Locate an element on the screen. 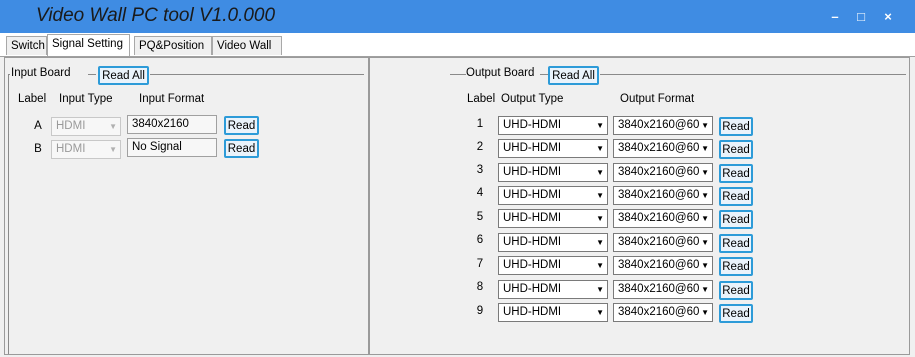 This screenshot has height=357, width=915. output-row-label: 2 is located at coordinates (480, 147).